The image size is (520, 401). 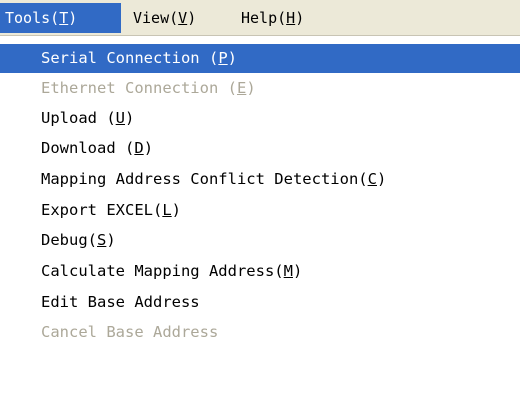 What do you see at coordinates (158, 271) in the screenshot?
I see `menu-item-label: Calculate Mapping Address` at bounding box center [158, 271].